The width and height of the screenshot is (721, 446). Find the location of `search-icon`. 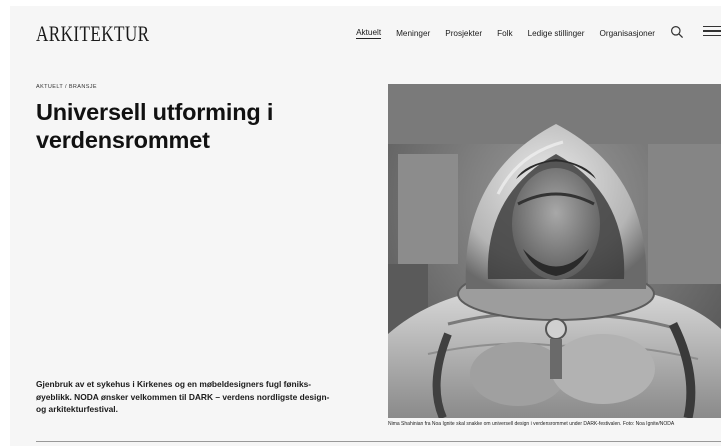

search-icon is located at coordinates (677, 32).